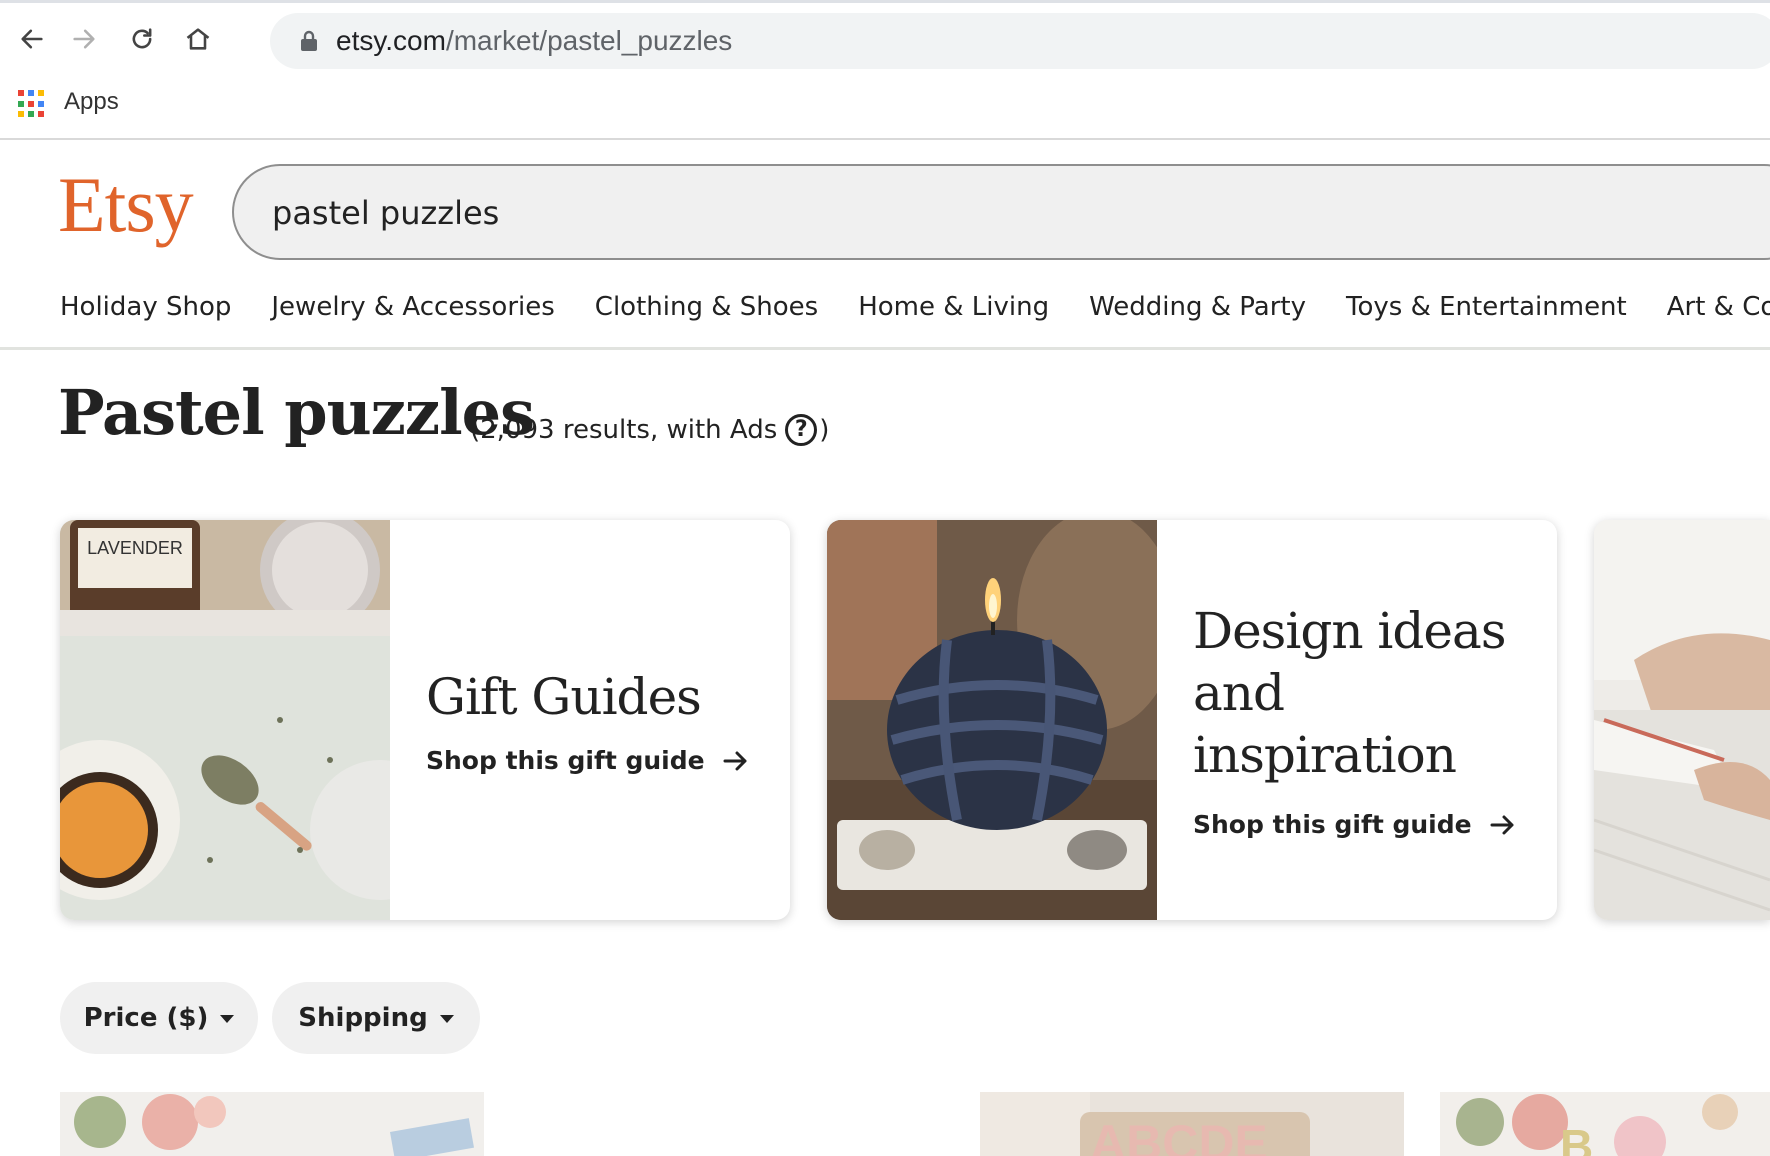  What do you see at coordinates (363, 1018) in the screenshot?
I see `shipping-filter-label: Shipping` at bounding box center [363, 1018].